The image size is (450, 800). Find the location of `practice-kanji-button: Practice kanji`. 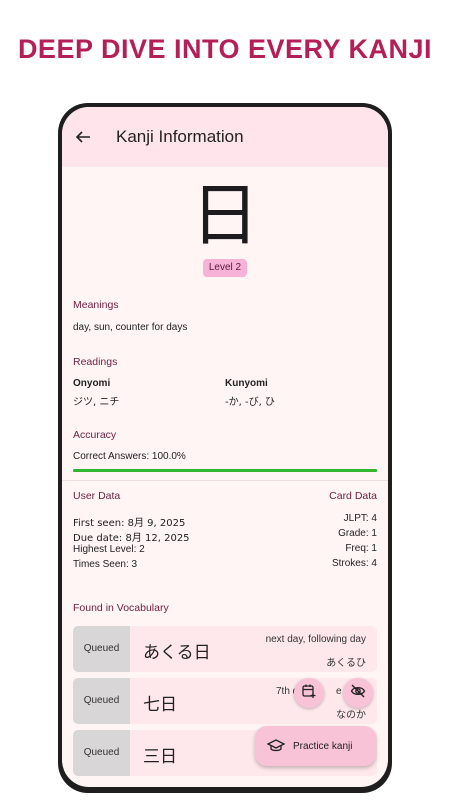

practice-kanji-button: Practice kanji is located at coordinates (315, 746).